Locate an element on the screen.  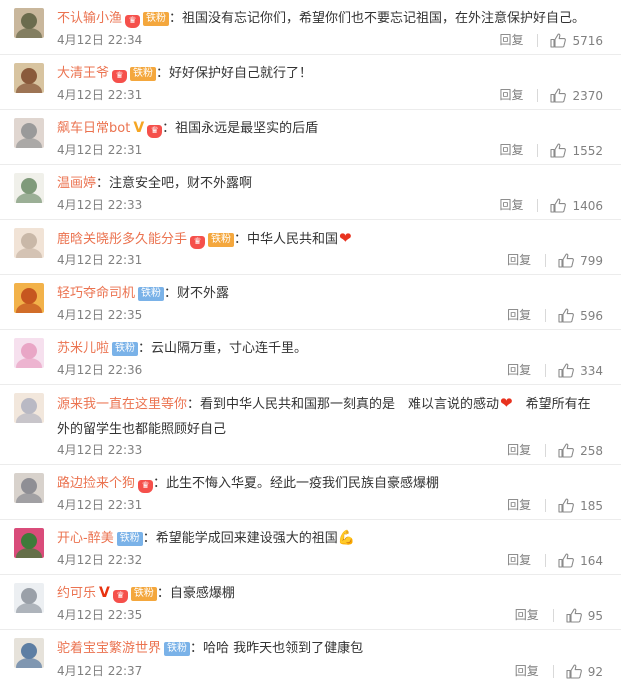
comment-actions: 回复 334 is located at coordinates (555, 370).